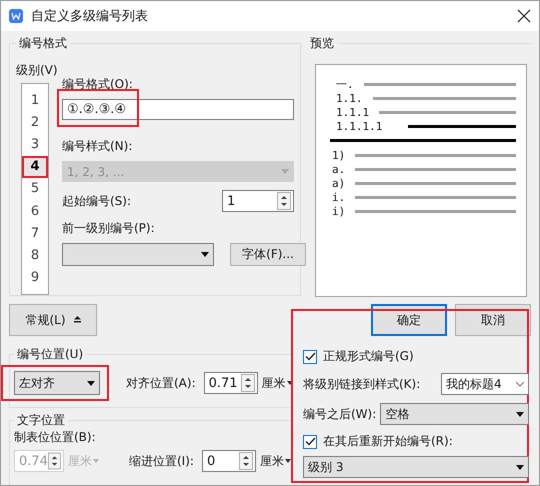  Describe the element at coordinates (258, 201) in the screenshot. I see `start-number-spinbox: 1` at that location.